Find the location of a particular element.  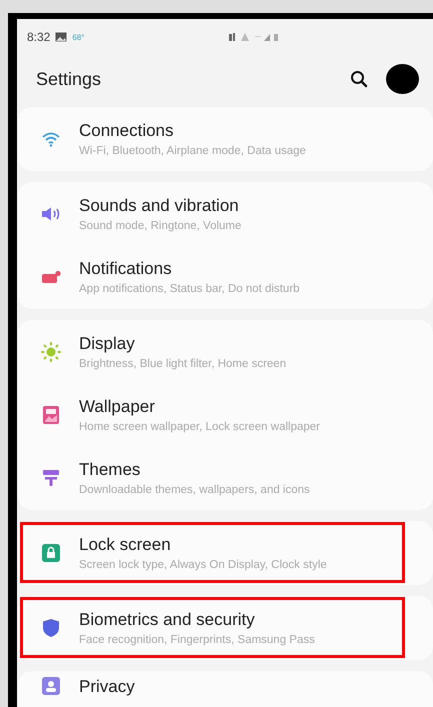

lock-icon is located at coordinates (51, 553).